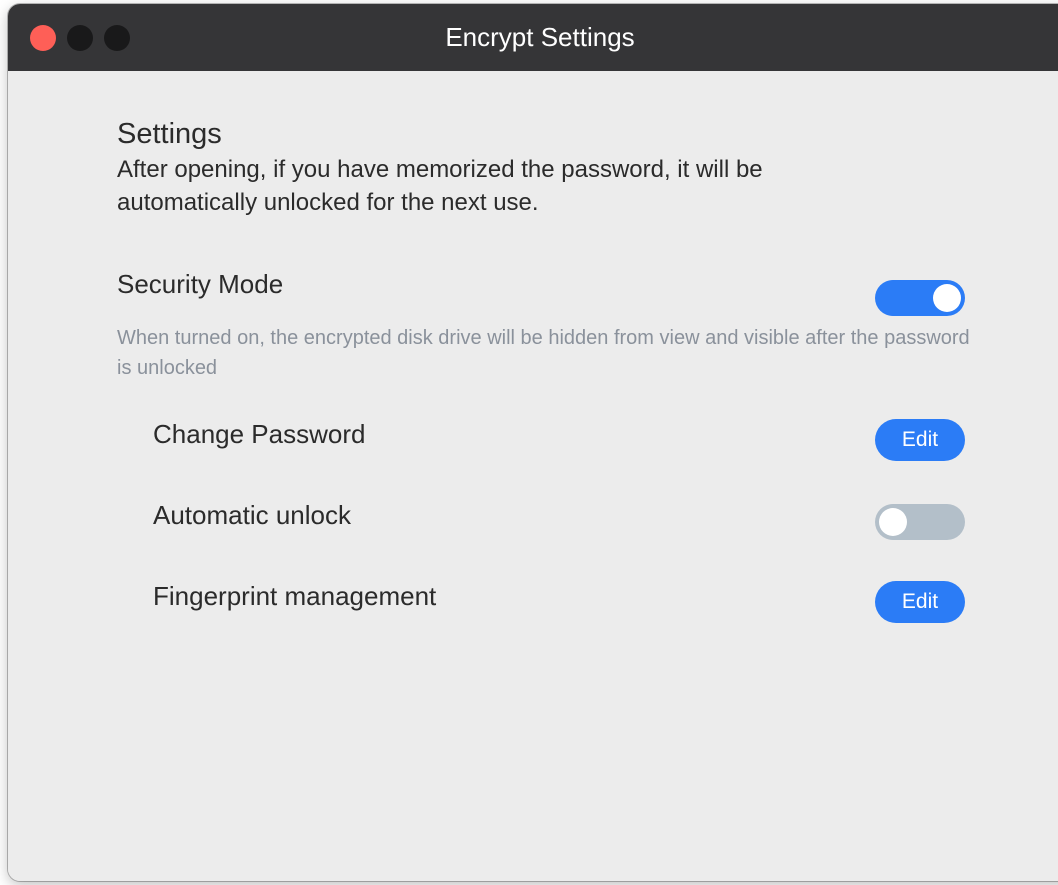 The height and width of the screenshot is (885, 1058). What do you see at coordinates (259, 434) in the screenshot?
I see `change-password-label: Change Password` at bounding box center [259, 434].